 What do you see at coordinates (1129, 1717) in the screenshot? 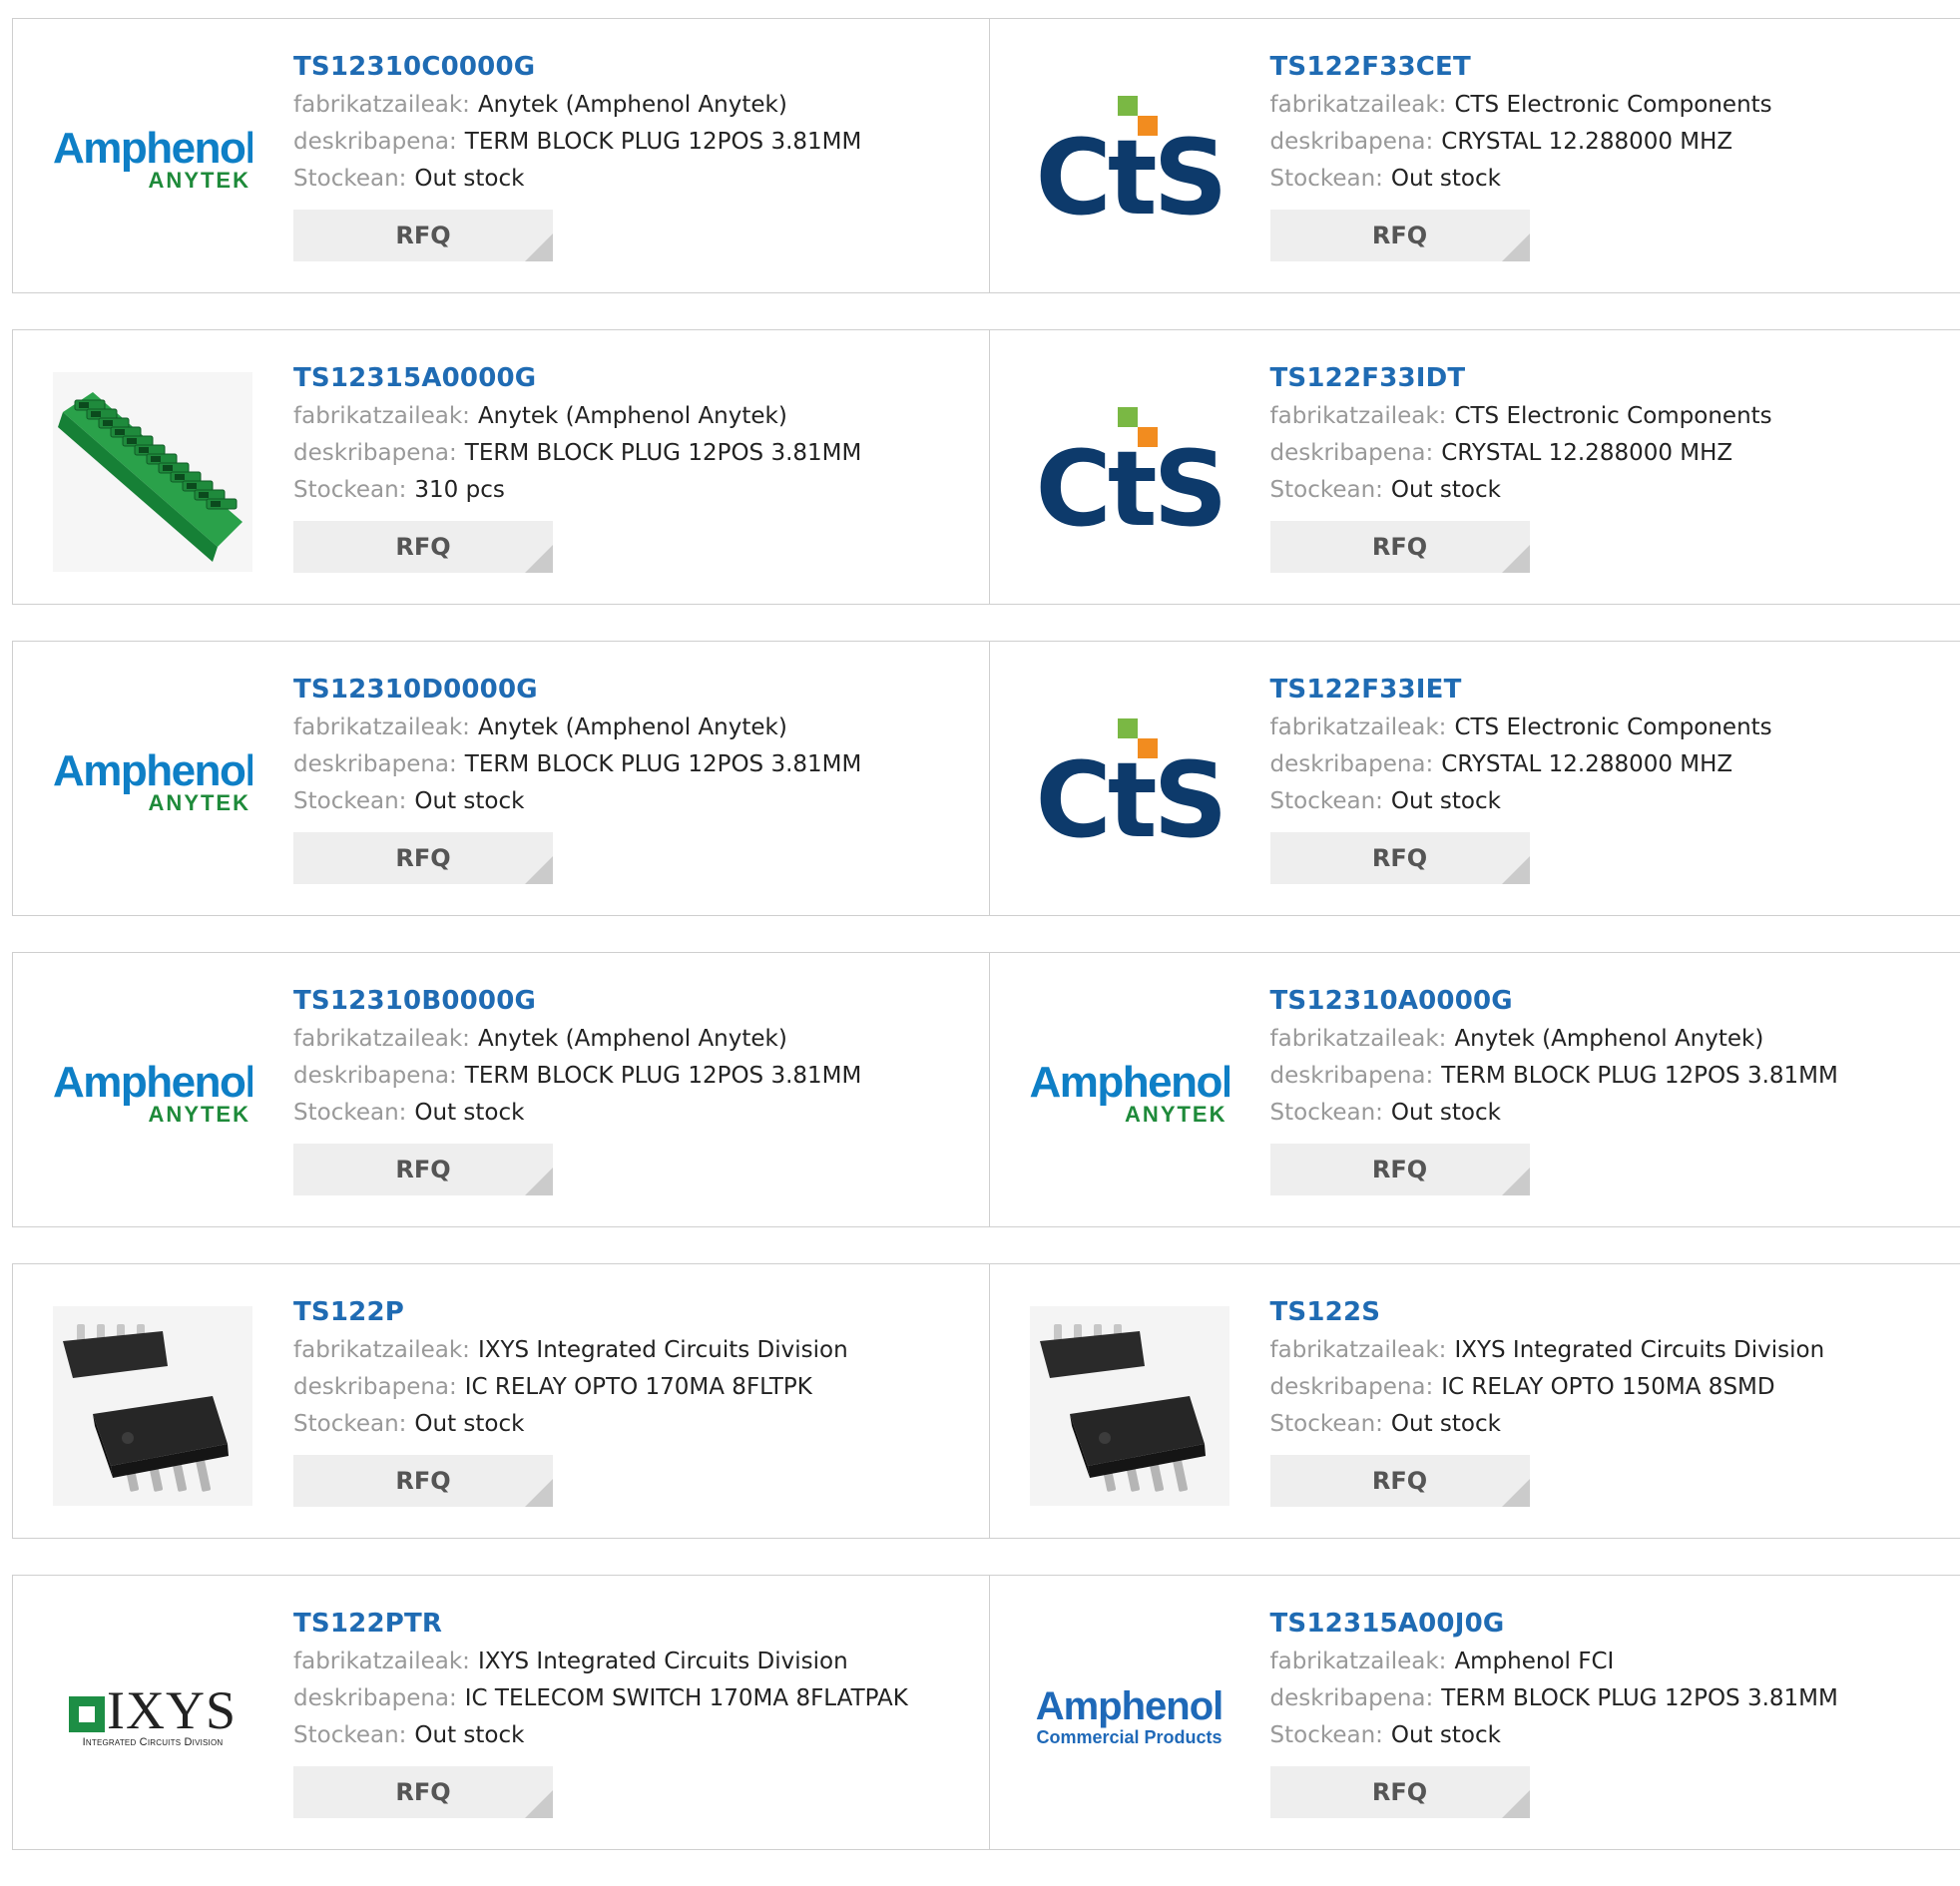
I see `product-image: AmphenolCommercial Products` at bounding box center [1129, 1717].